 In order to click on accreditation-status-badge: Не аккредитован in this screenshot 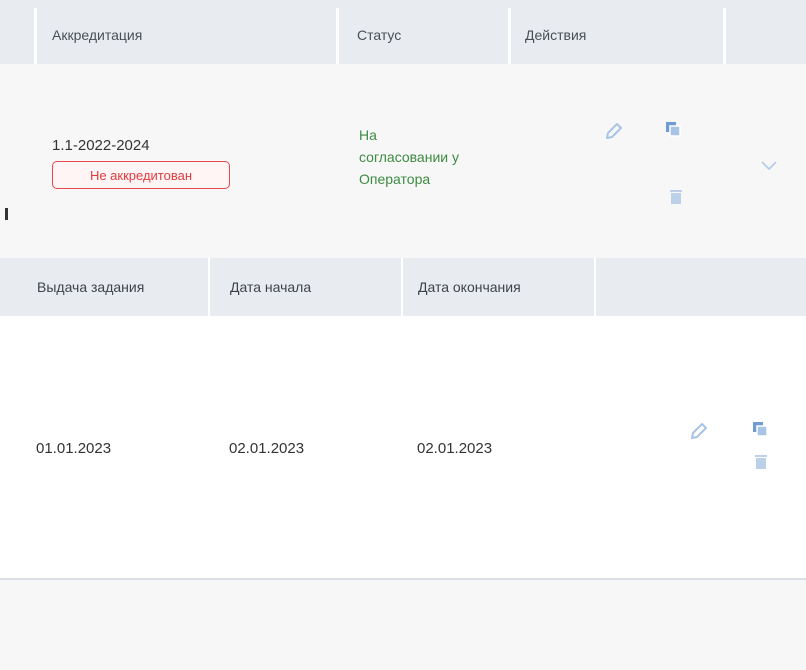, I will do `click(141, 175)`.